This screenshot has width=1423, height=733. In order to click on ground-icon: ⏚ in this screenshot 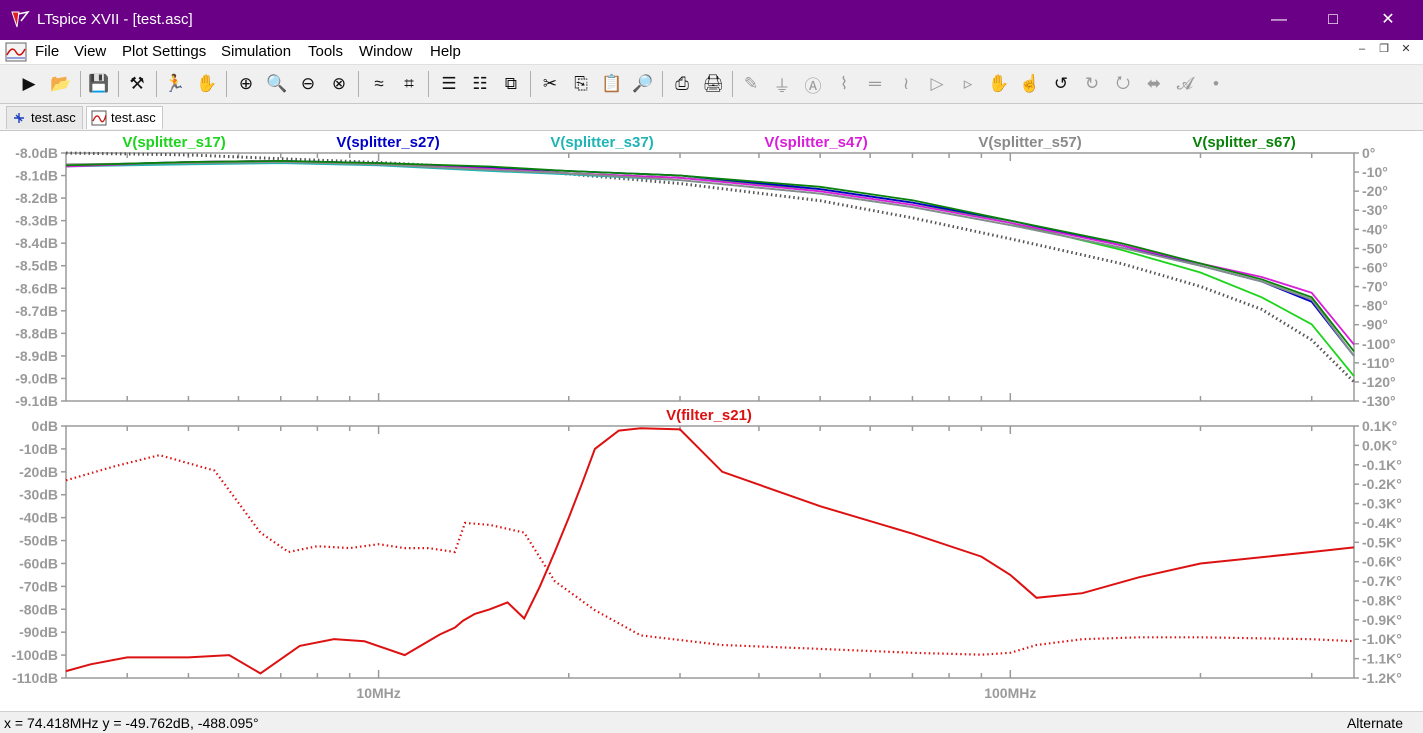, I will do `click(782, 84)`.